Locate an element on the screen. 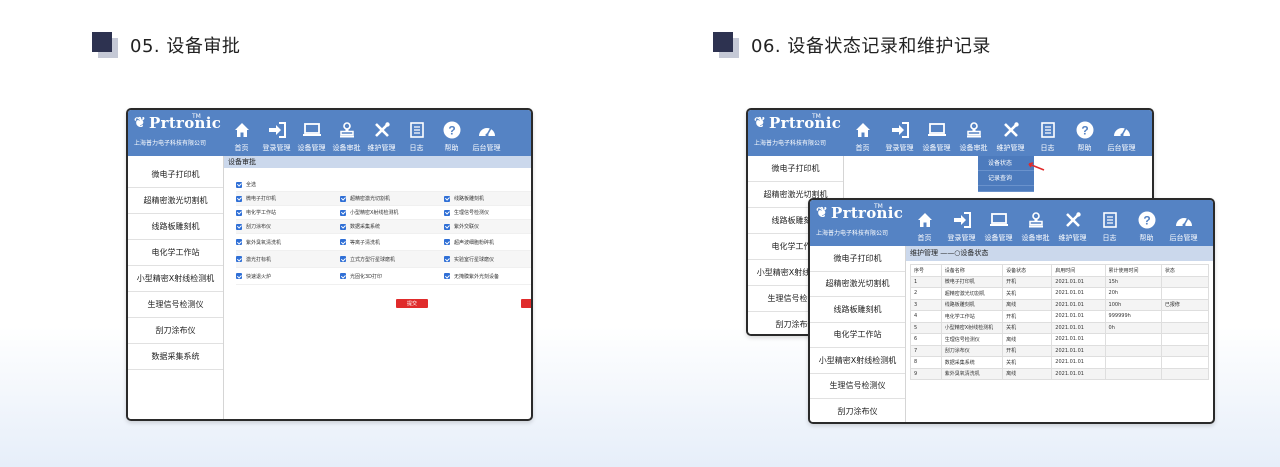 This screenshot has width=1280, height=467. device-checkbox: 快速退火炉 is located at coordinates (288, 276).